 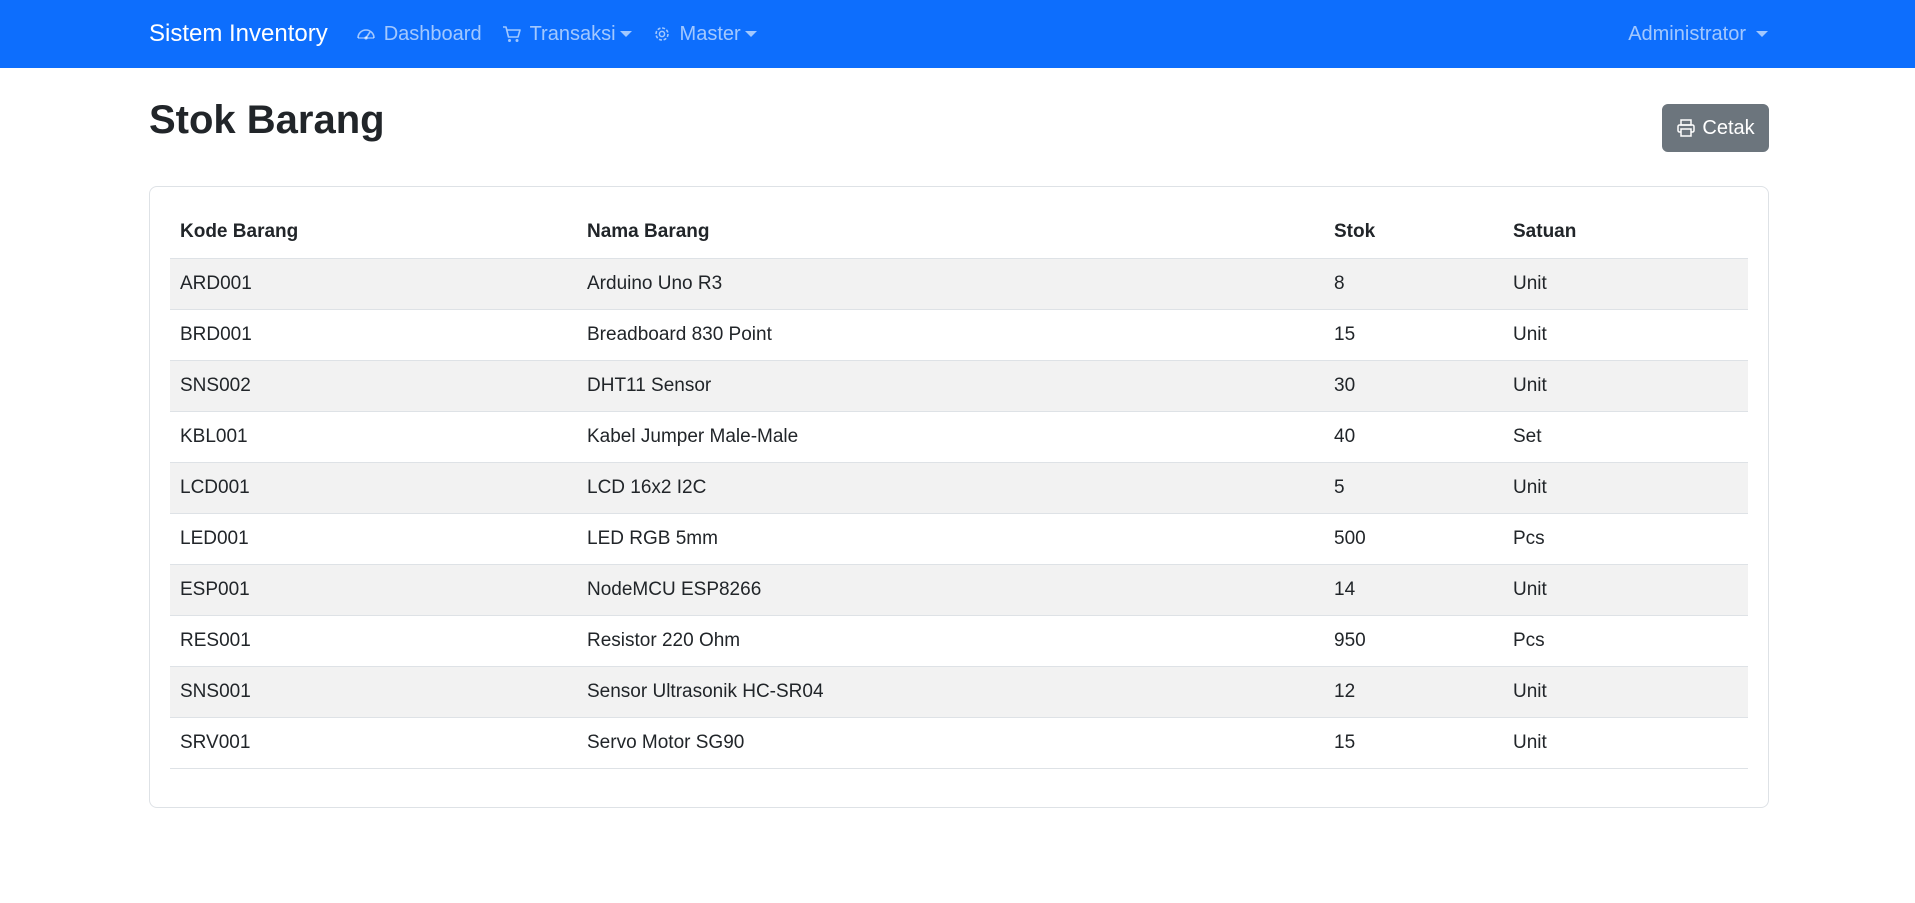 What do you see at coordinates (950, 539) in the screenshot?
I see `cell-nama: LED RGB 5mm` at bounding box center [950, 539].